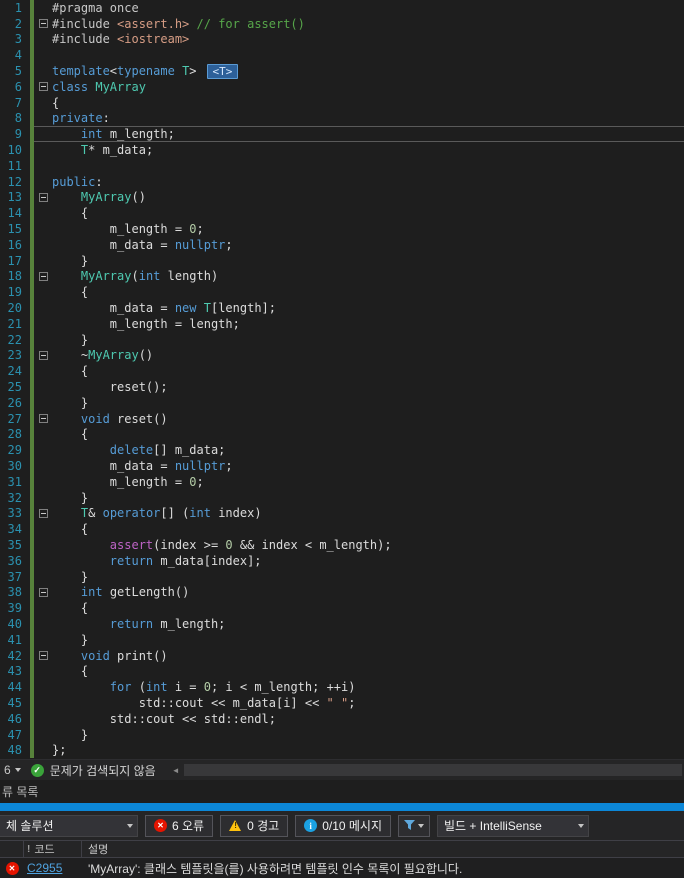 This screenshot has width=684, height=878. I want to click on code-line: 7{, so click(342, 102).